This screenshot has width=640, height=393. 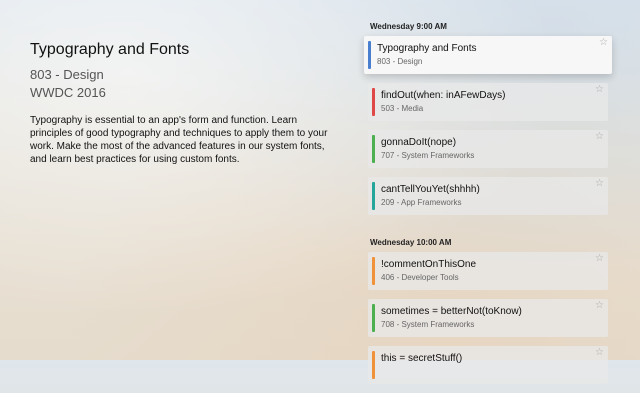 I want to click on session-card: findOut(when: inAFewDays) 503 - Media ☆, so click(x=488, y=102).